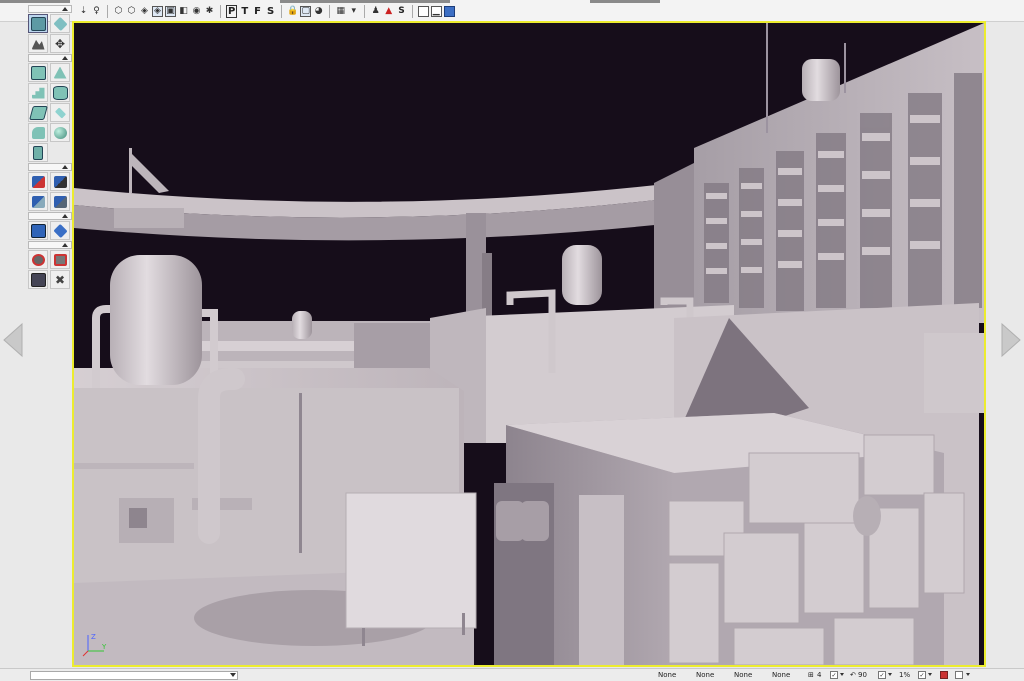 Image resolution: width=1024 pixels, height=681 pixels. Describe the element at coordinates (60, 259) in the screenshot. I see `hide-selected-icon` at that location.